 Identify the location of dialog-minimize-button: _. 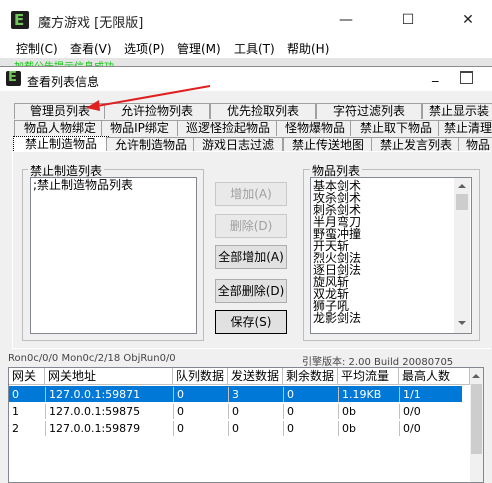
(435, 75).